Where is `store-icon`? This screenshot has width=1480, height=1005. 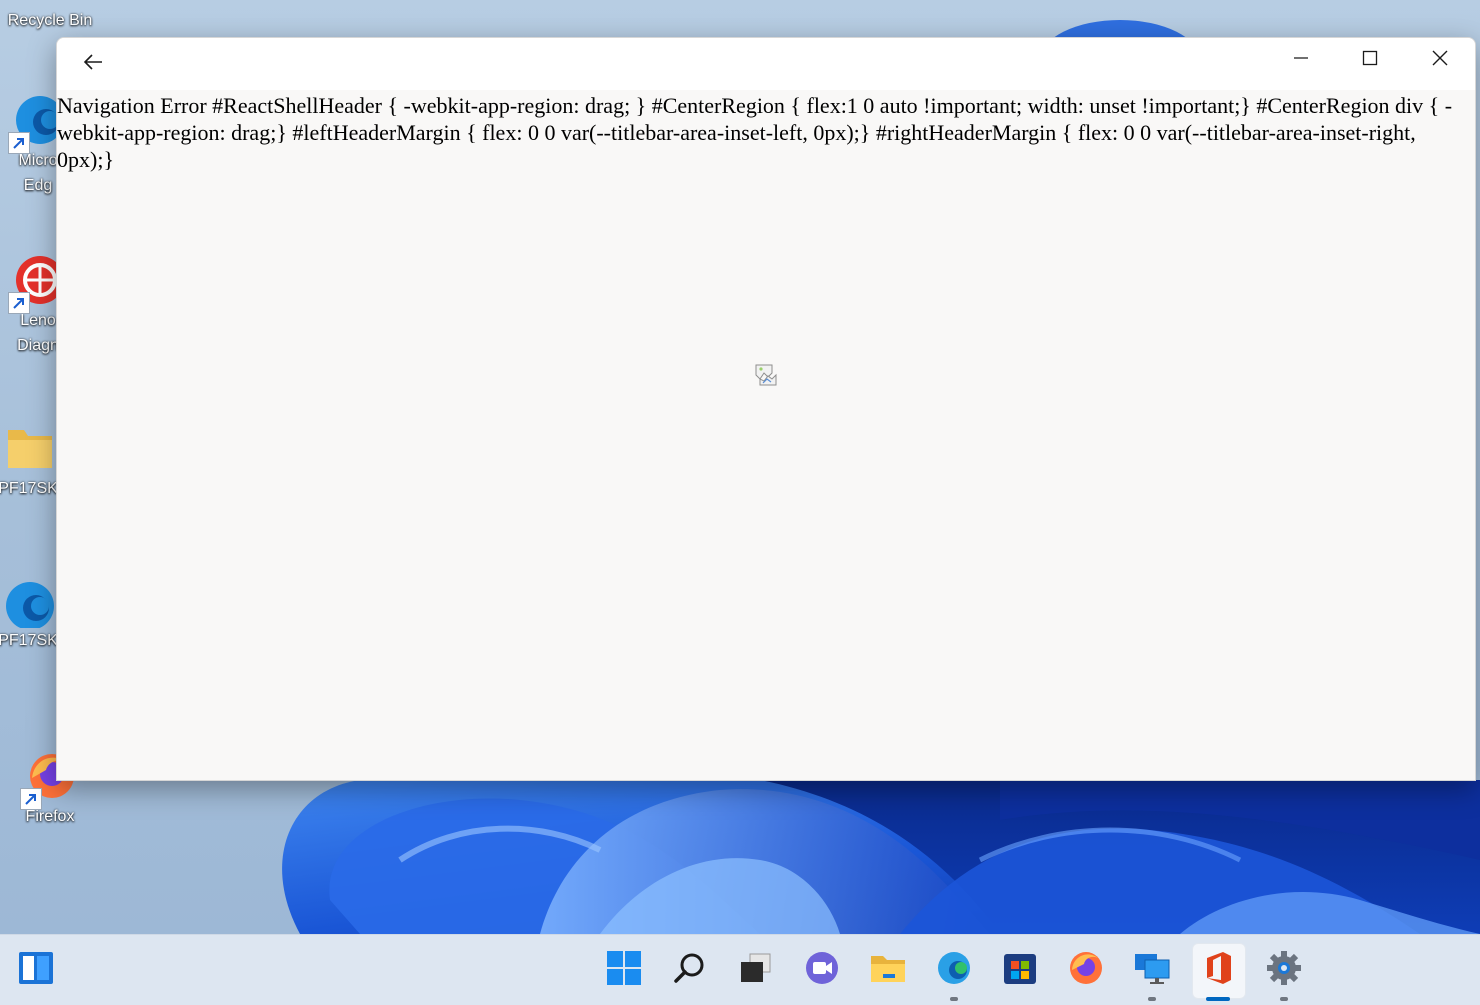
store-icon is located at coordinates (1020, 970).